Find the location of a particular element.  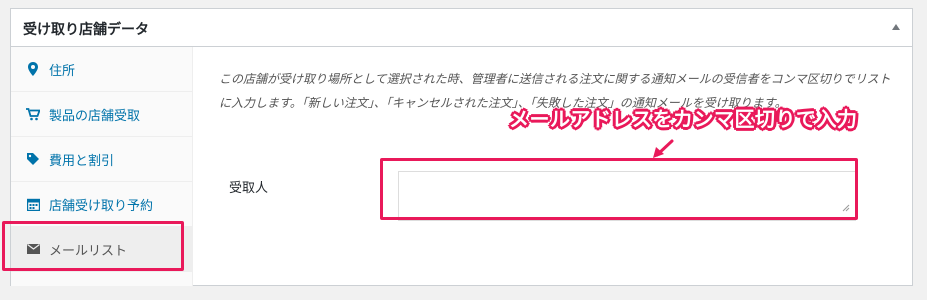

tab-label: メールリスト is located at coordinates (88, 251).